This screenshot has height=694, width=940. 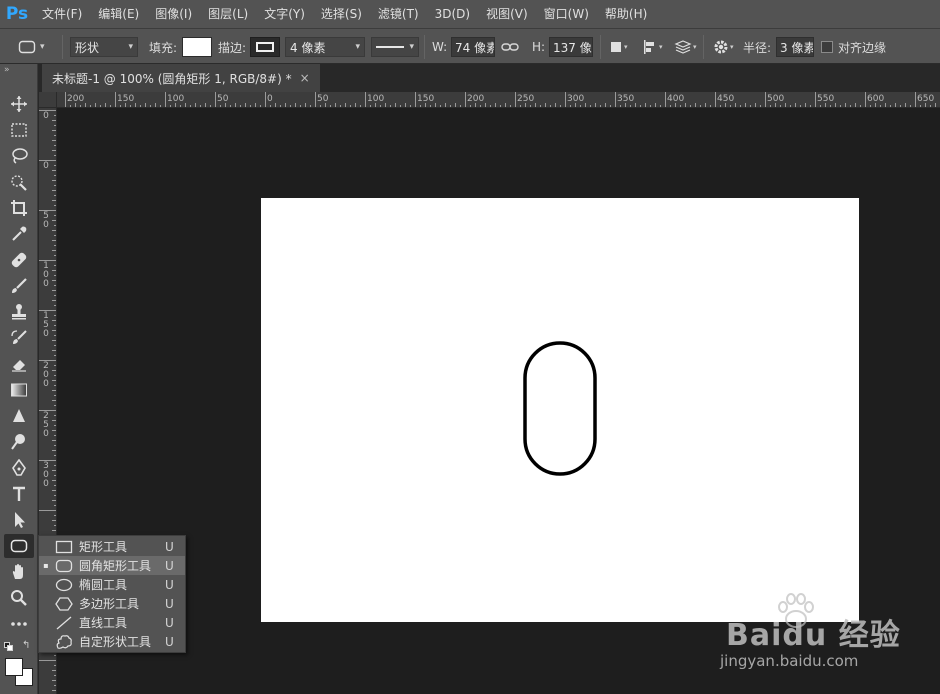 I want to click on blur-icon, so click(x=19, y=416).